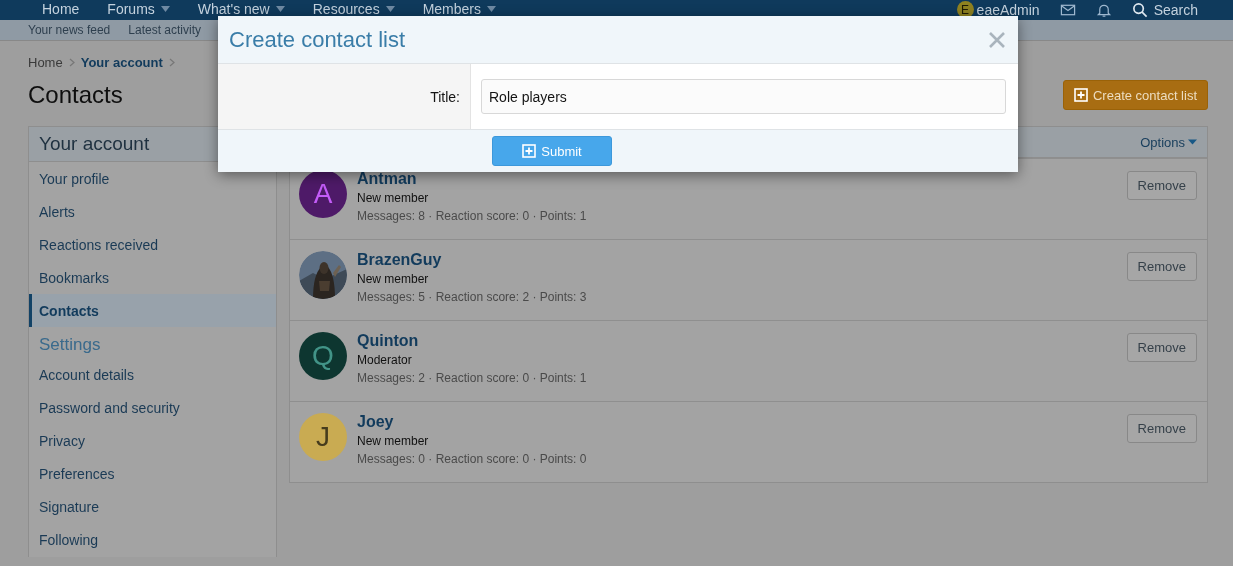 This screenshot has height=566, width=1233. Describe the element at coordinates (69, 30) in the screenshot. I see `subnav-link: Your news feed` at that location.